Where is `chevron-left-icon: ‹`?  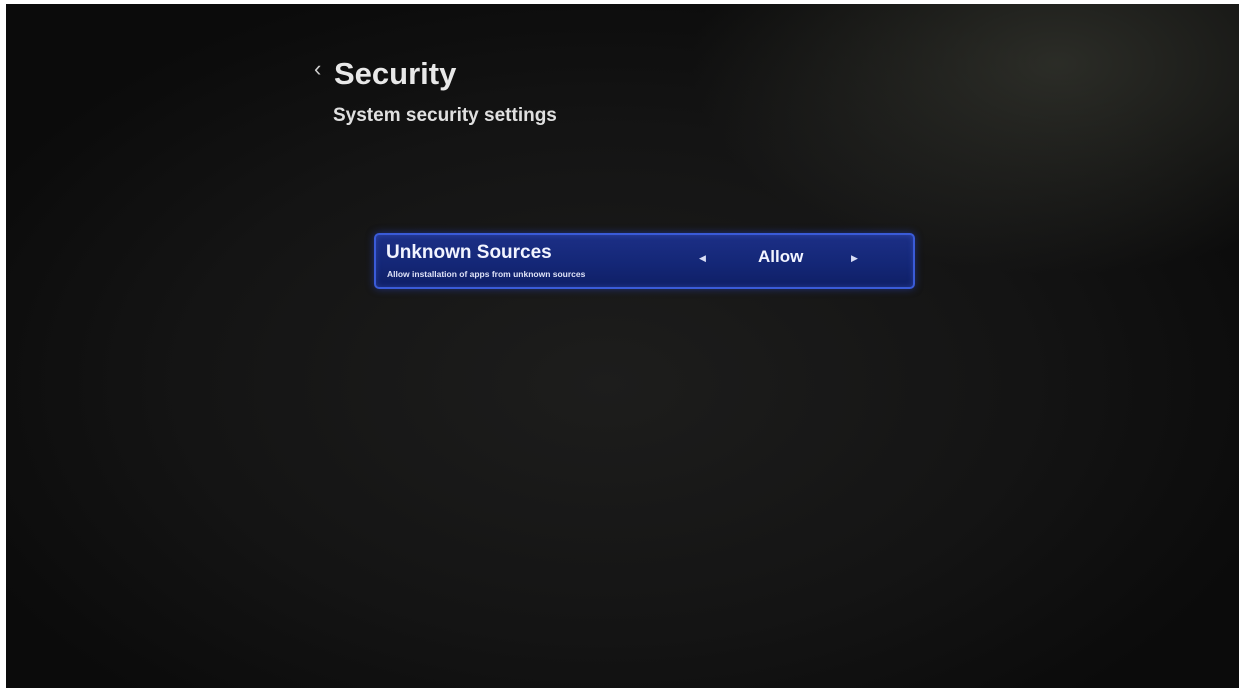
chevron-left-icon: ‹ is located at coordinates (317, 69).